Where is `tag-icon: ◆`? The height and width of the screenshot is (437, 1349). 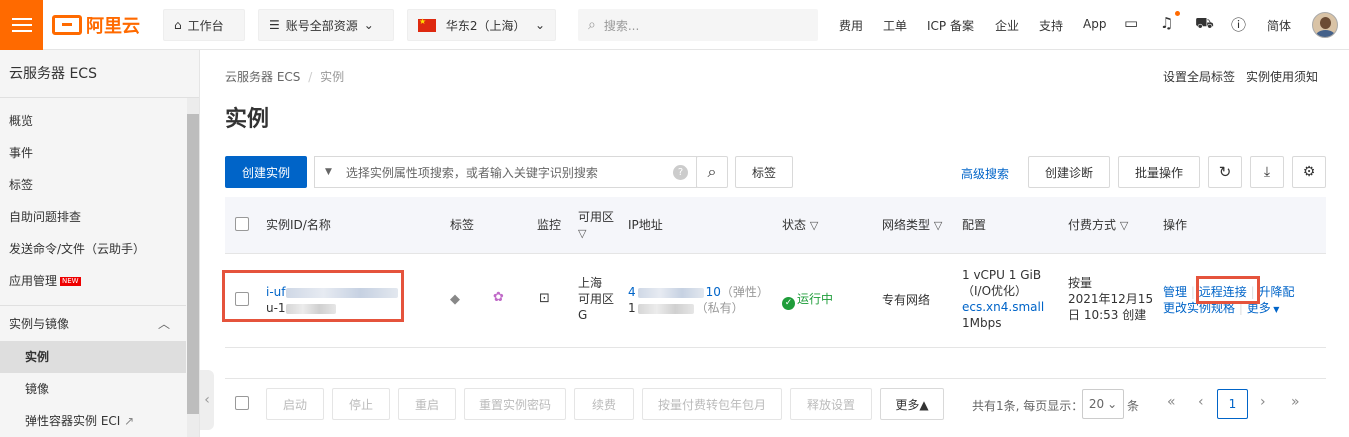
tag-icon: ◆ is located at coordinates (455, 300).